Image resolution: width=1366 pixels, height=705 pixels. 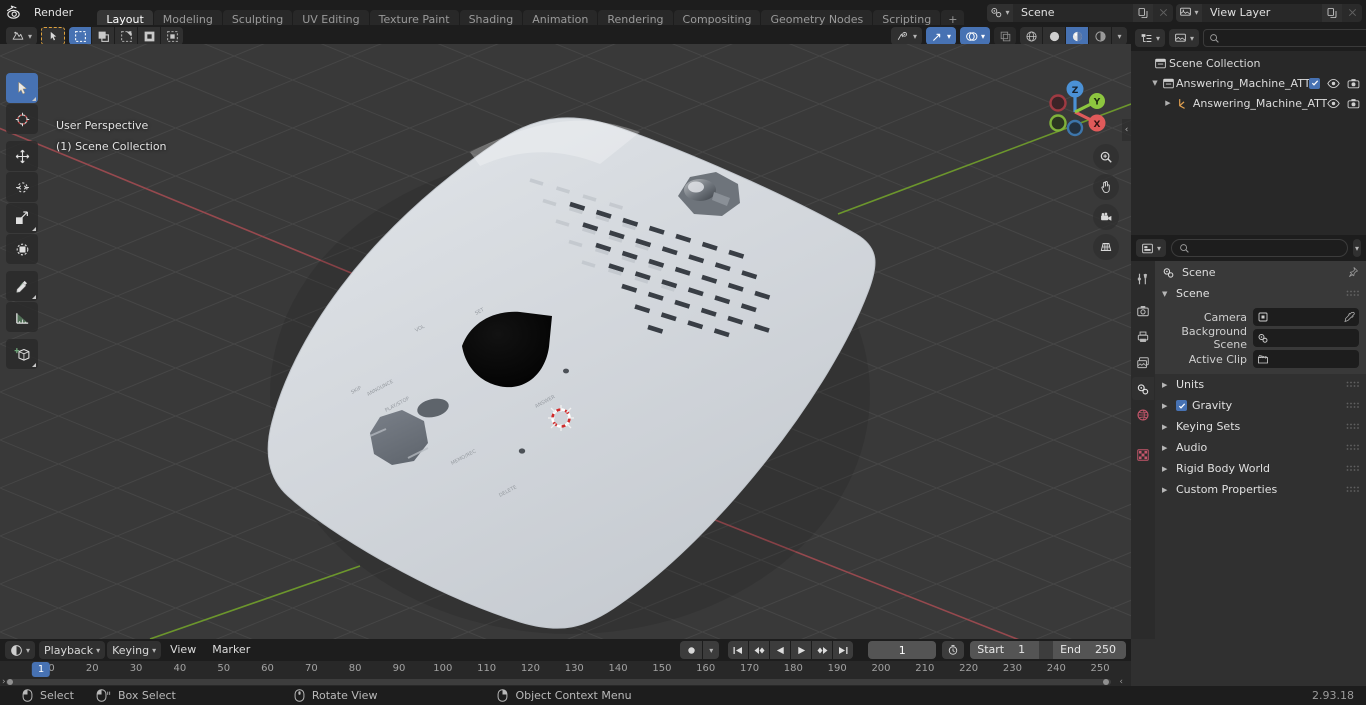 I want to click on properties-panel-keying-sets: ▶ Keying Sets, so click(x=1260, y=426).